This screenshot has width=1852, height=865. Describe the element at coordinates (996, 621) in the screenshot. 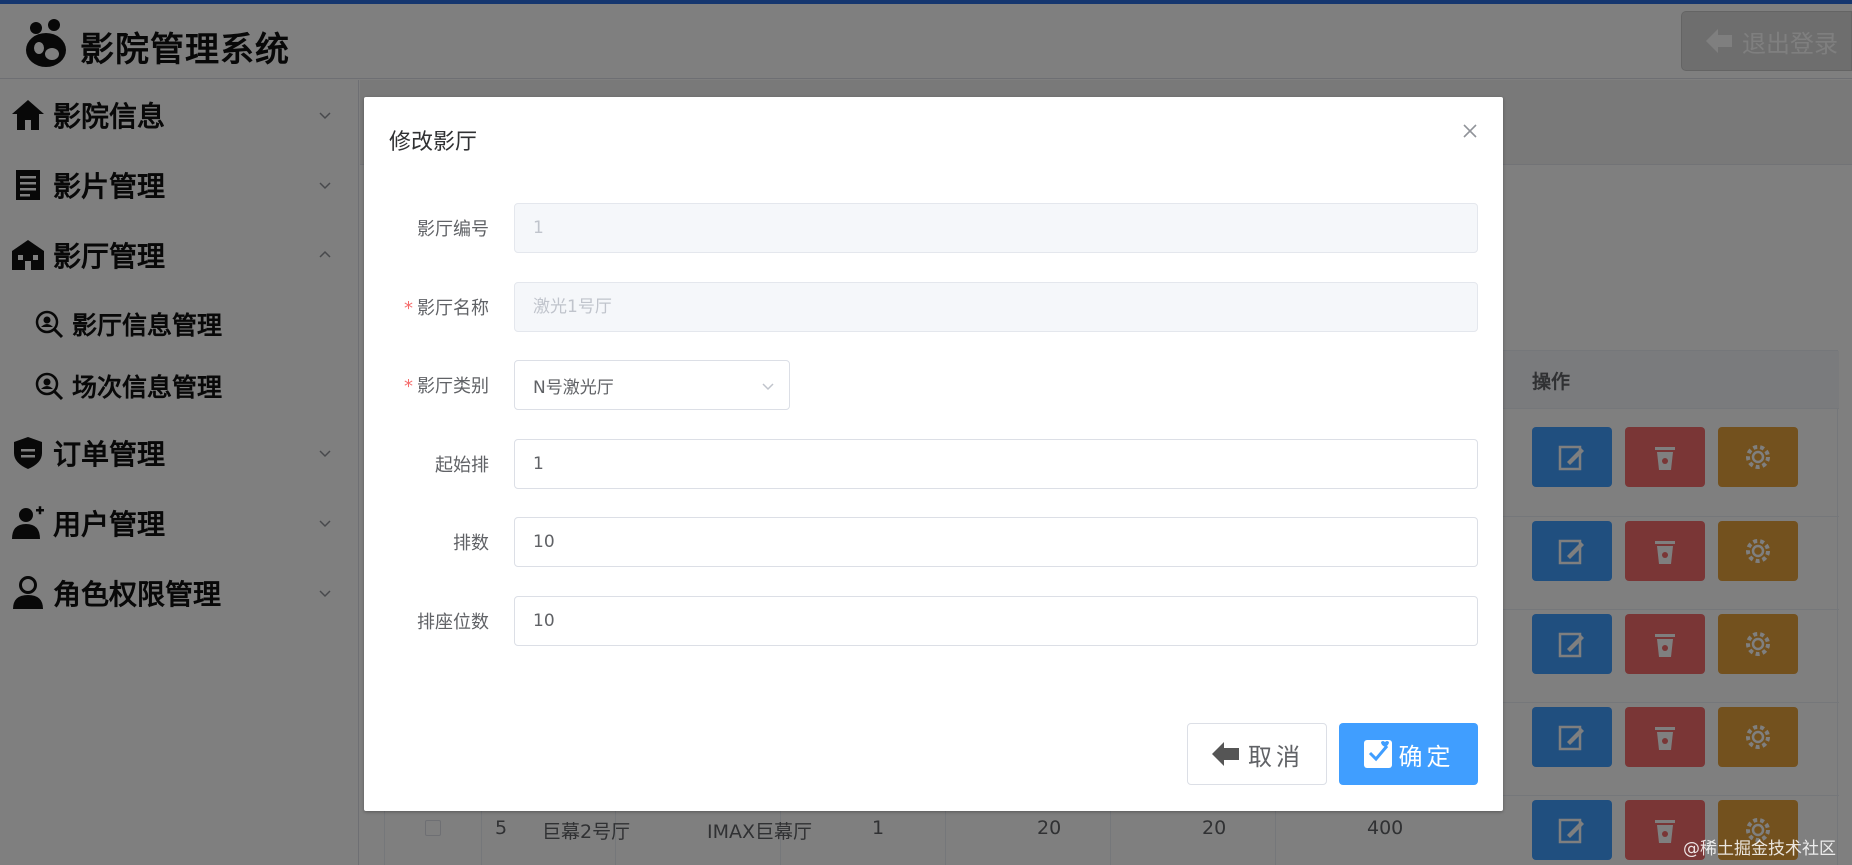

I see `seats-per-row-input` at that location.